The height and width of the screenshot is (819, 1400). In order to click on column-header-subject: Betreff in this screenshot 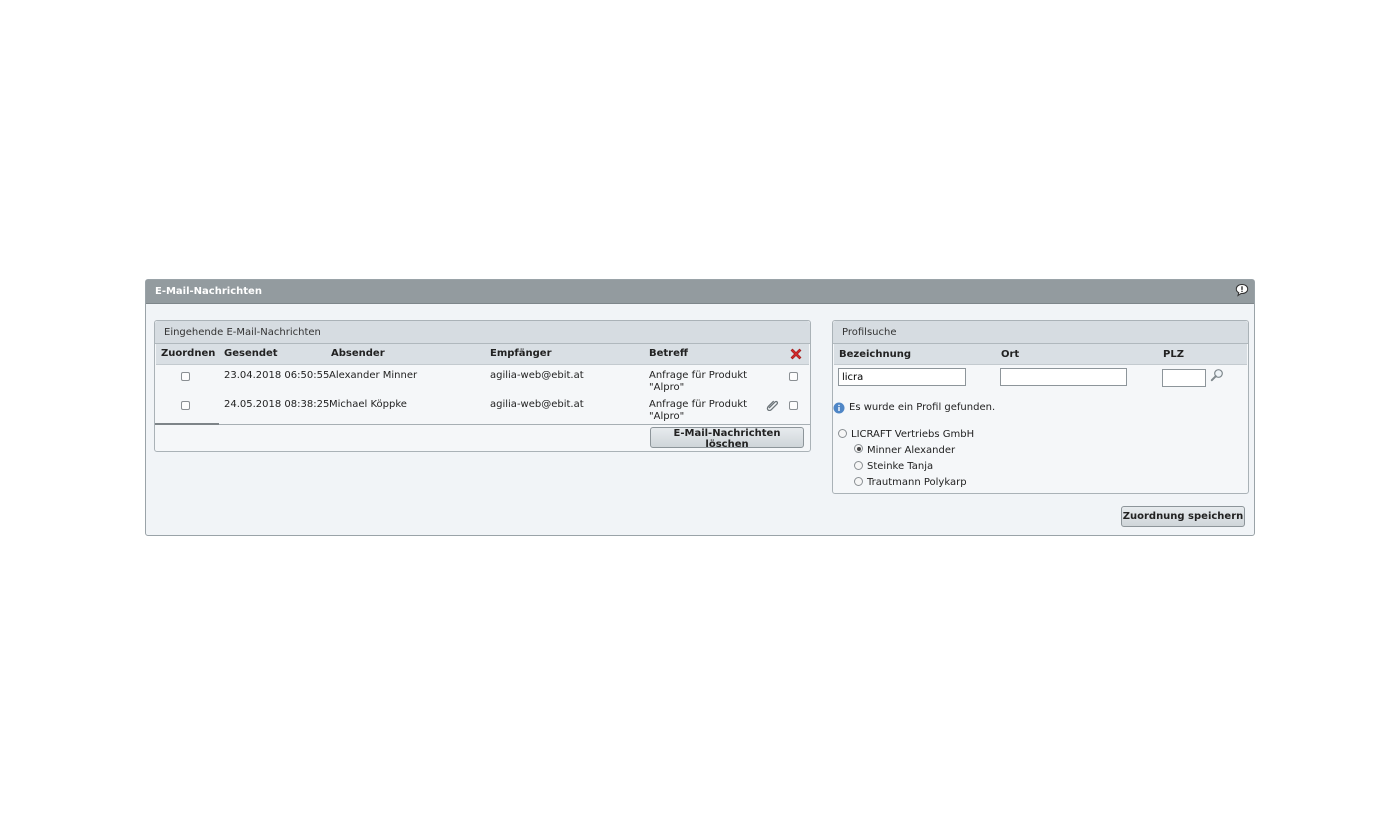, I will do `click(668, 353)`.